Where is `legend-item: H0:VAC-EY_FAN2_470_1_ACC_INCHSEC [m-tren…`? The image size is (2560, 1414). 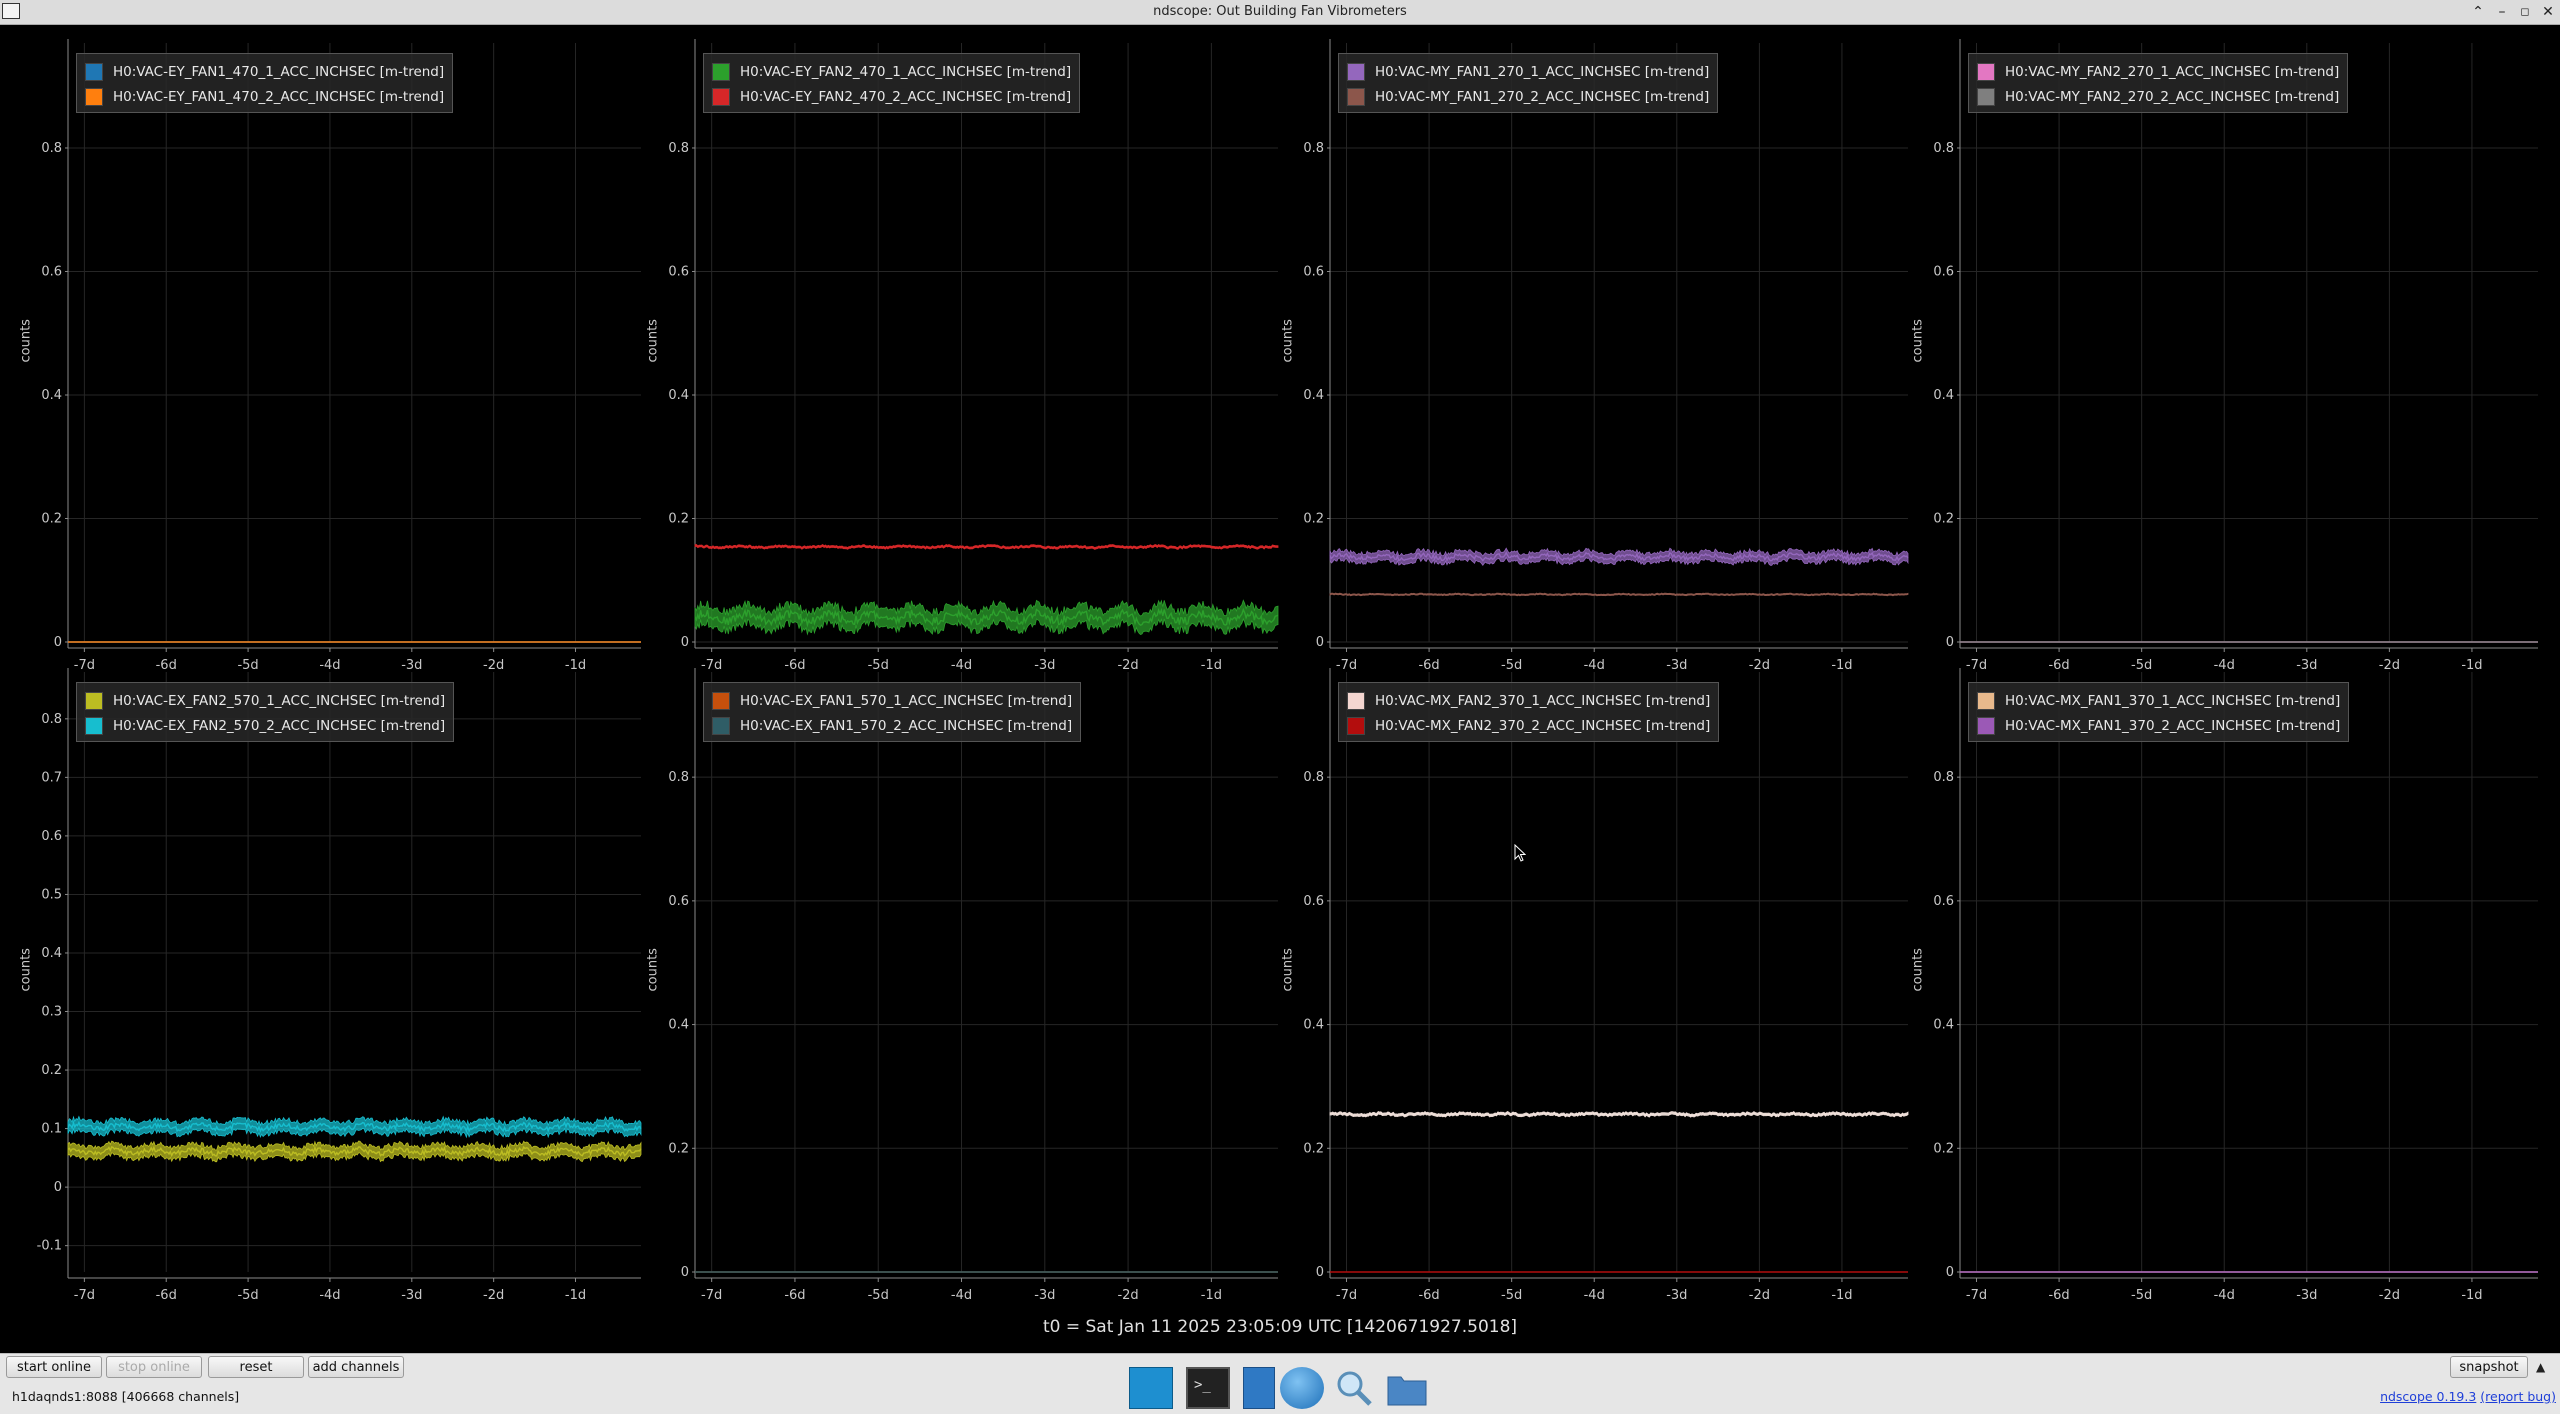
legend-item: H0:VAC-EY_FAN2_470_1_ACC_INCHSEC [m-tren… is located at coordinates (891, 71).